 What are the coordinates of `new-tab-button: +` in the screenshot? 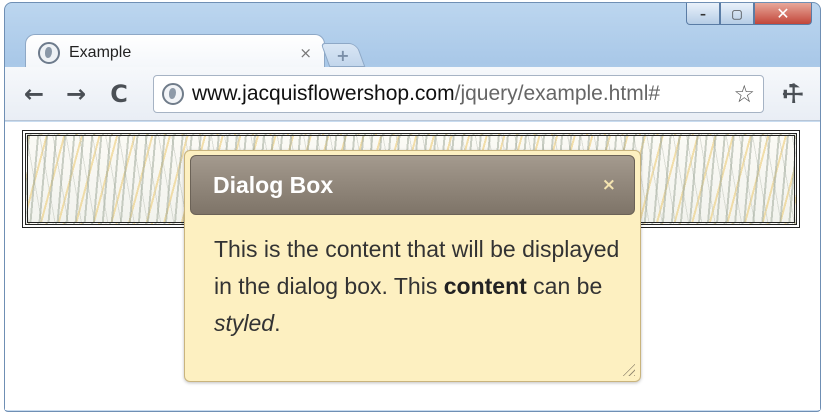 It's located at (343, 55).